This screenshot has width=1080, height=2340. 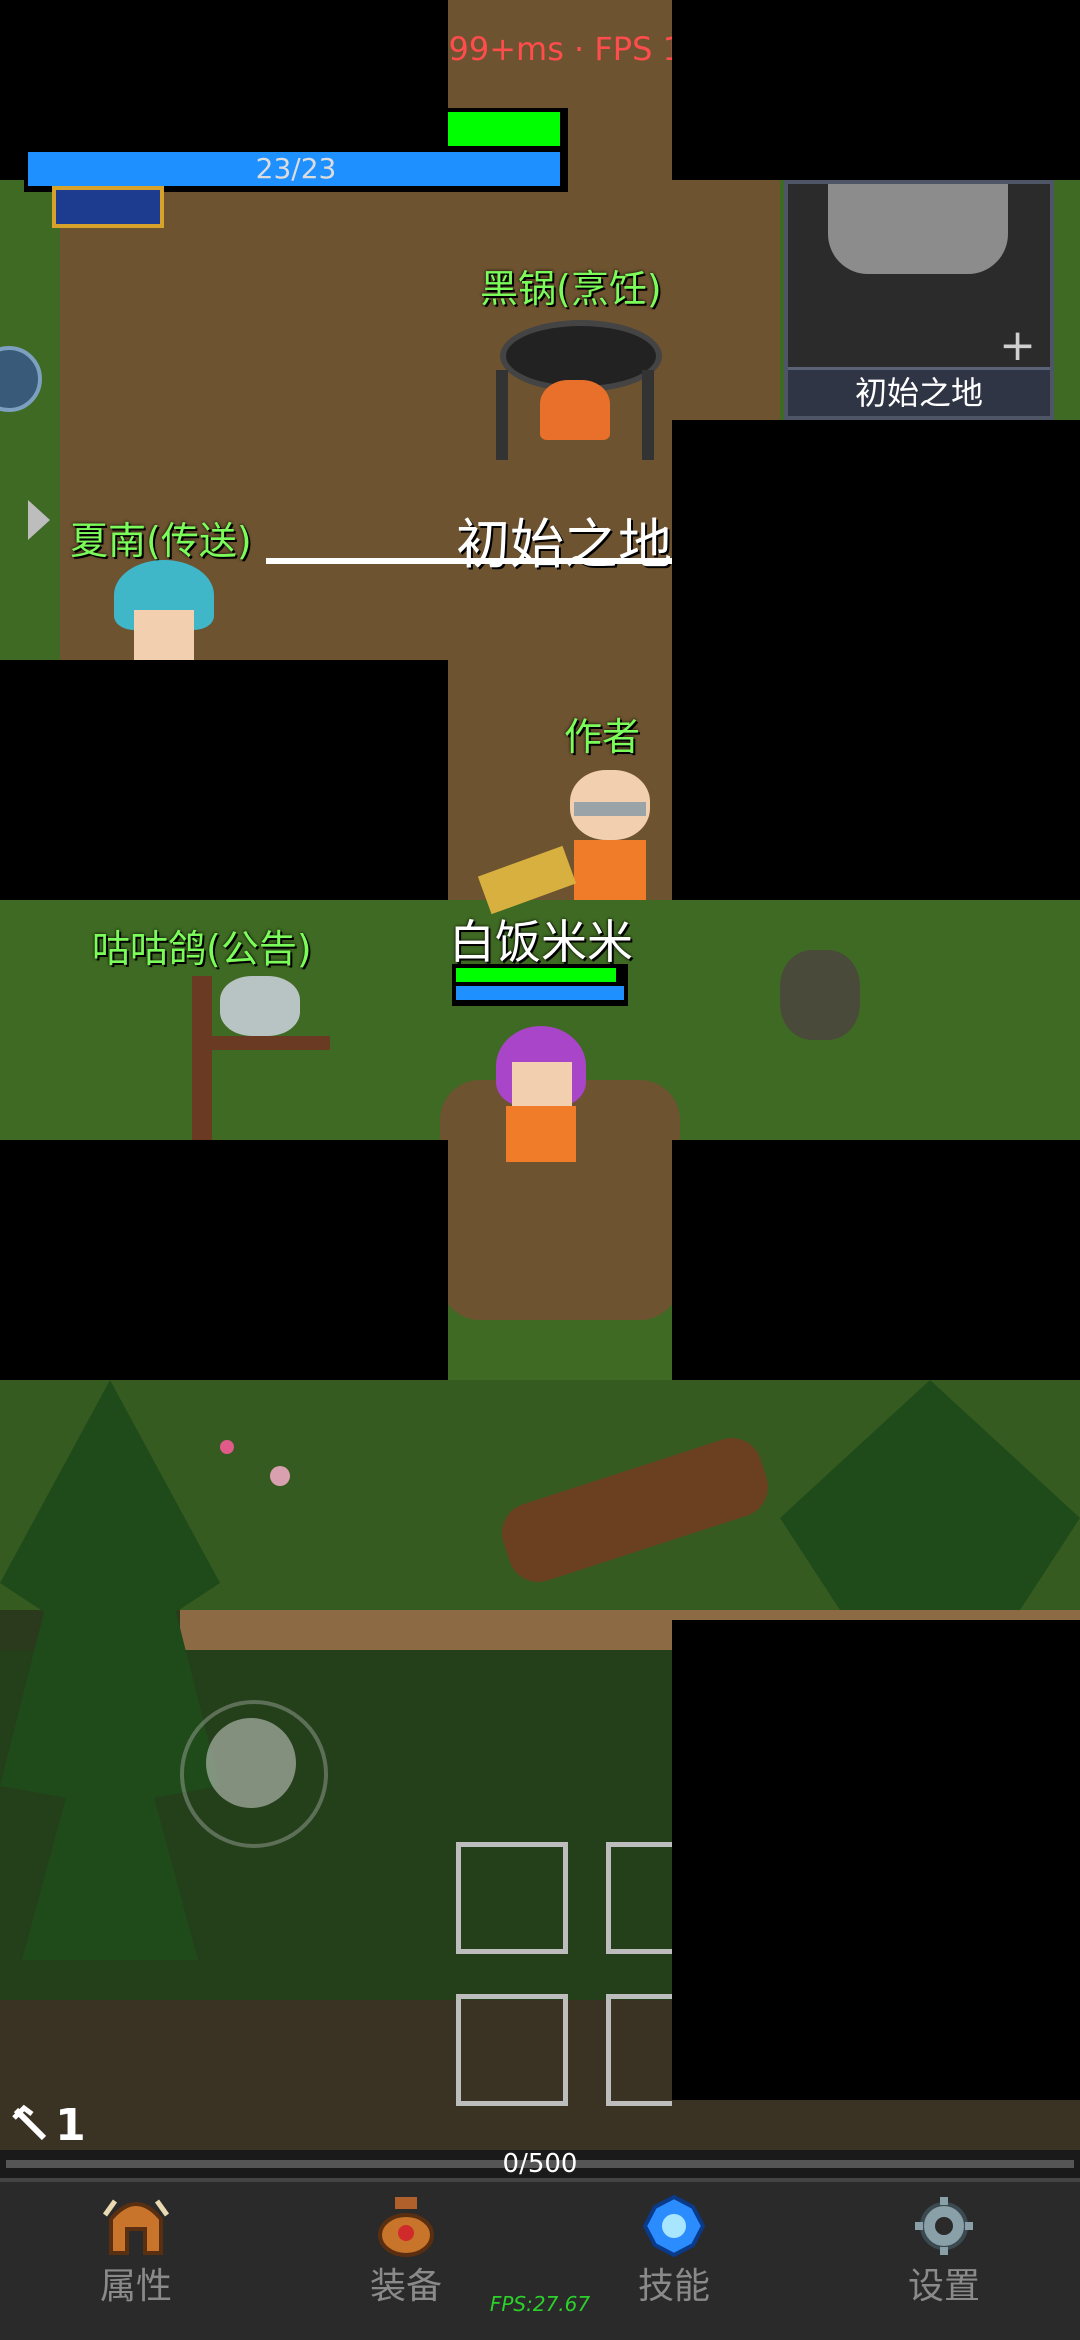 I want to click on exp-text: 0/500, so click(x=540, y=2164).